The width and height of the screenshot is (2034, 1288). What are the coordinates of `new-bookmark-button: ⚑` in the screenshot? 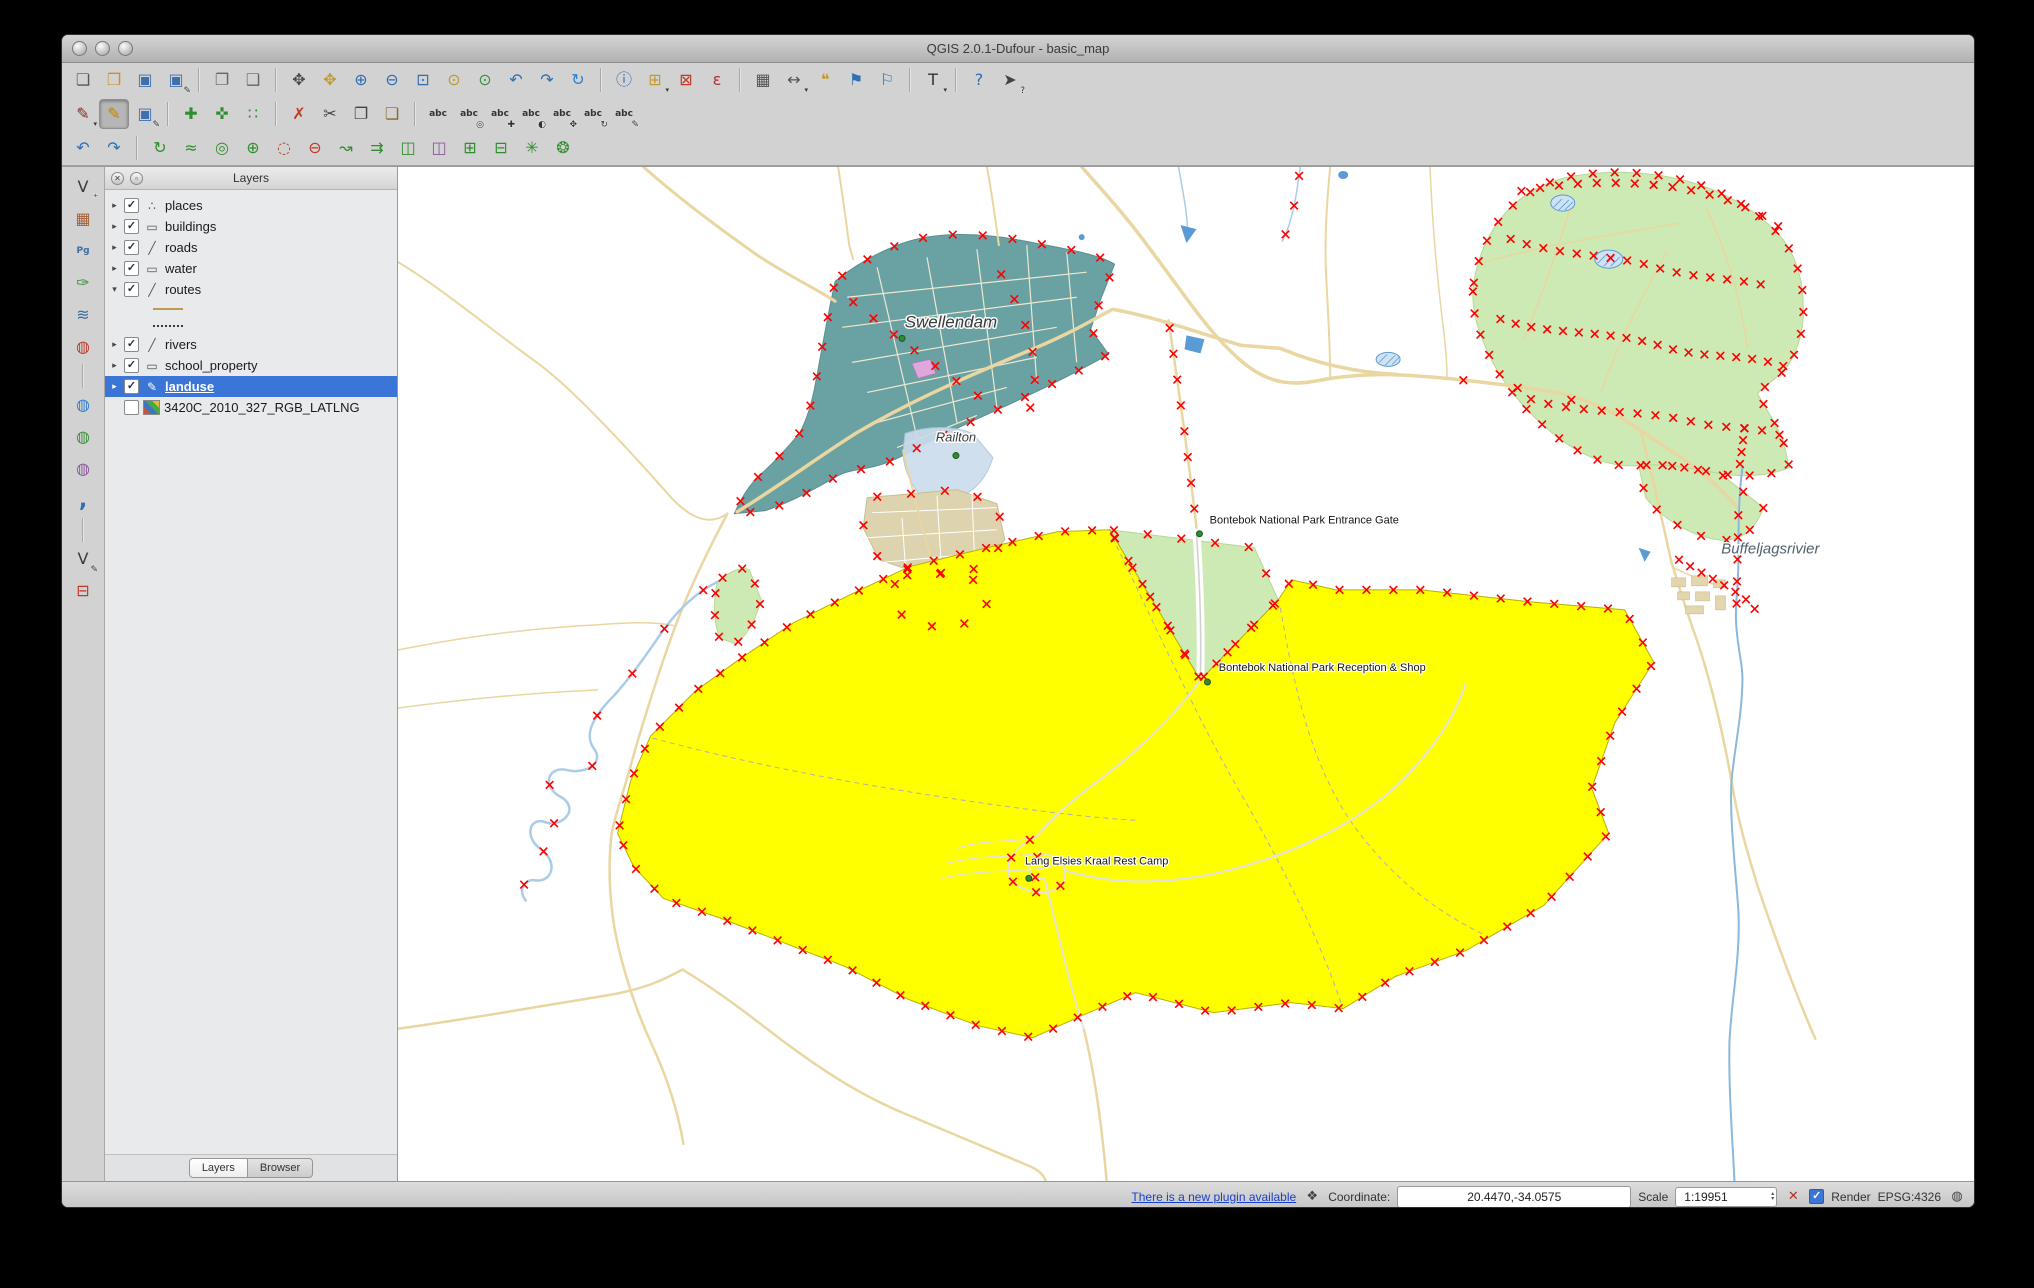 It's located at (856, 80).